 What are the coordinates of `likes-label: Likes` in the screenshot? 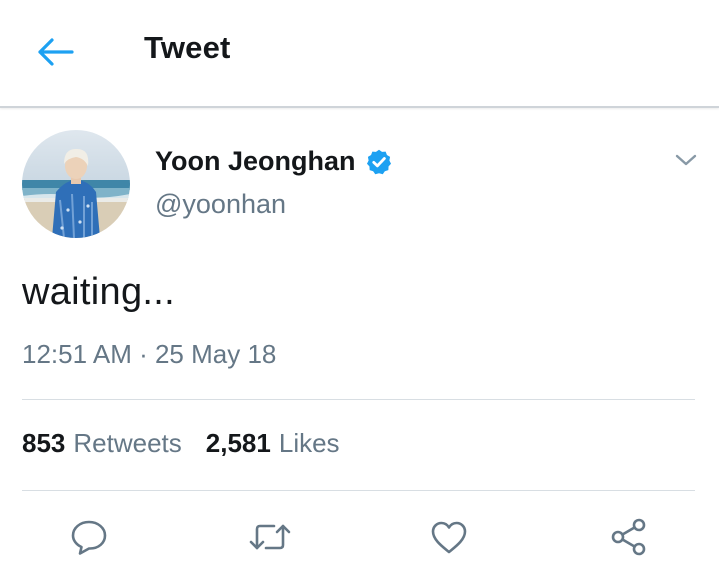 It's located at (309, 443).